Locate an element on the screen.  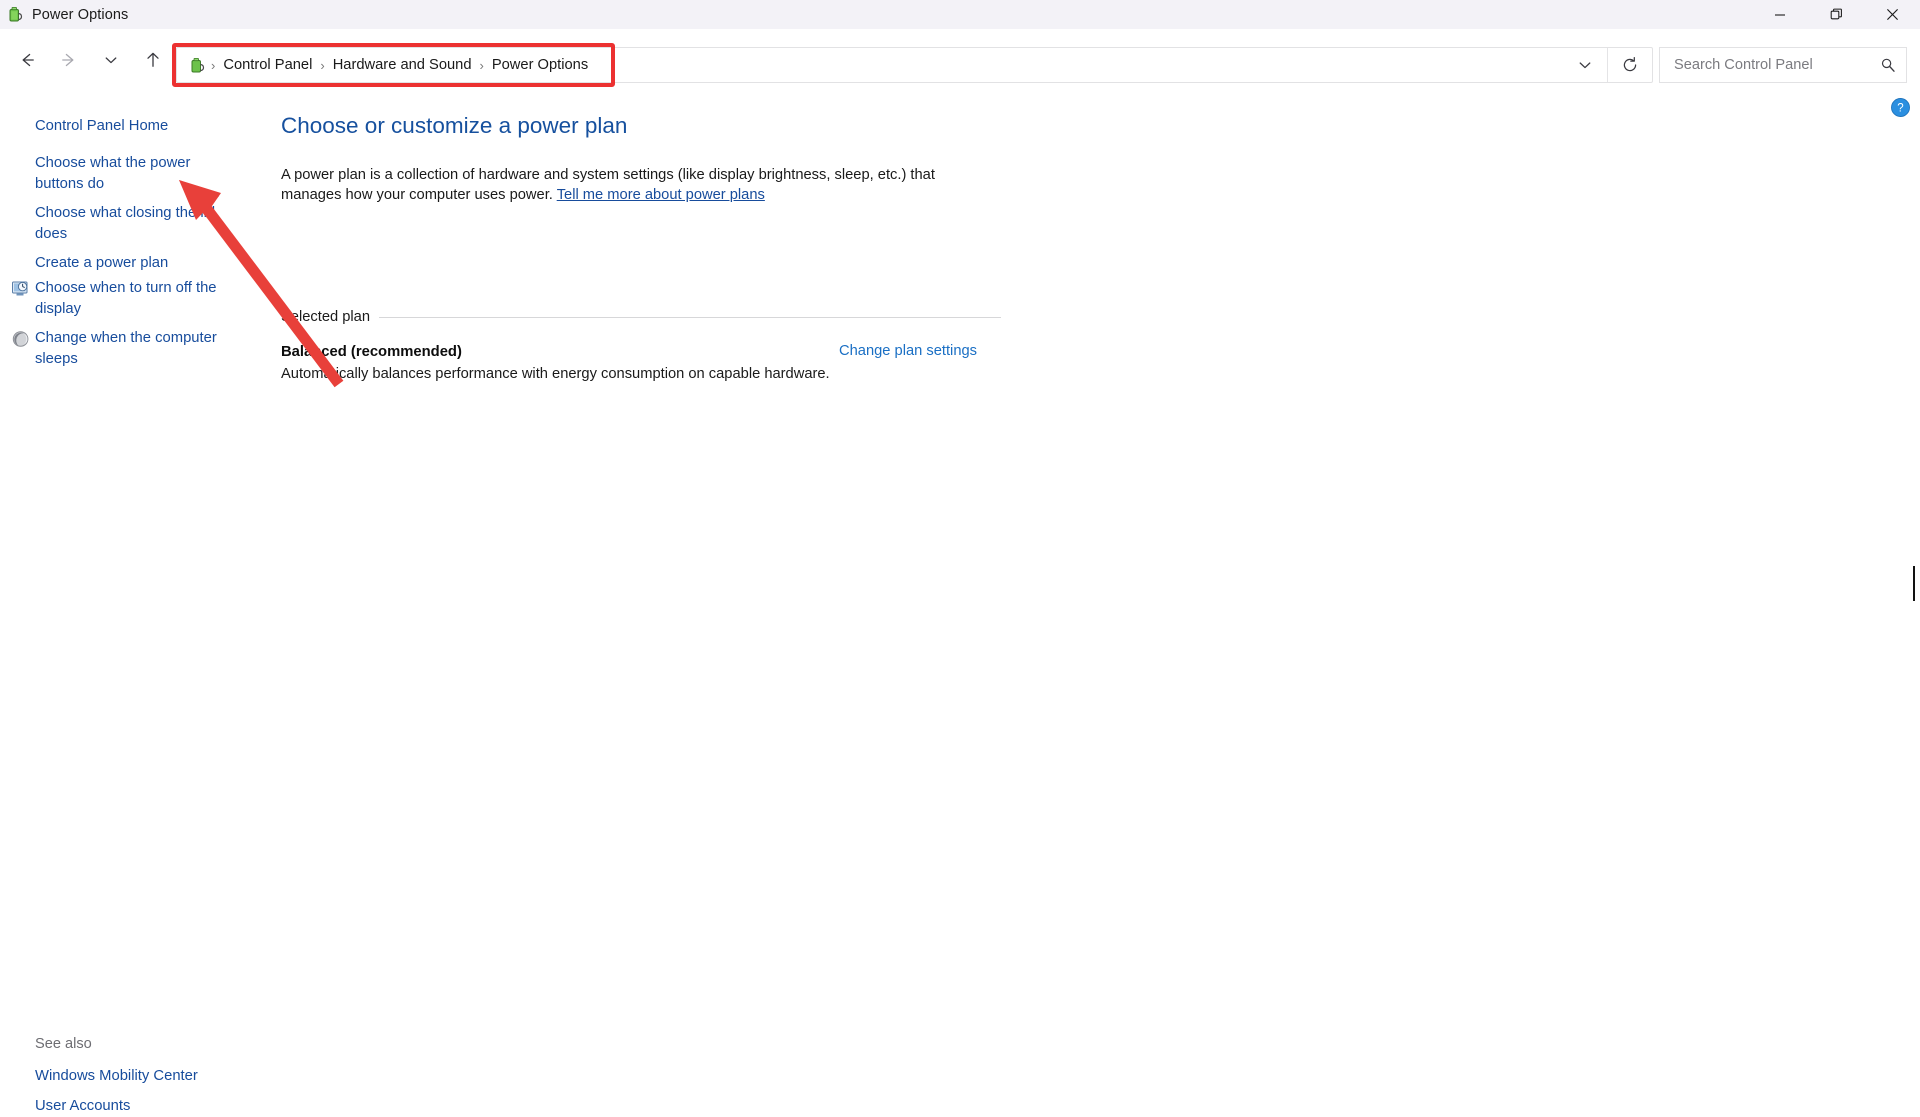
control-panel-battery-icon is located at coordinates (197, 65).